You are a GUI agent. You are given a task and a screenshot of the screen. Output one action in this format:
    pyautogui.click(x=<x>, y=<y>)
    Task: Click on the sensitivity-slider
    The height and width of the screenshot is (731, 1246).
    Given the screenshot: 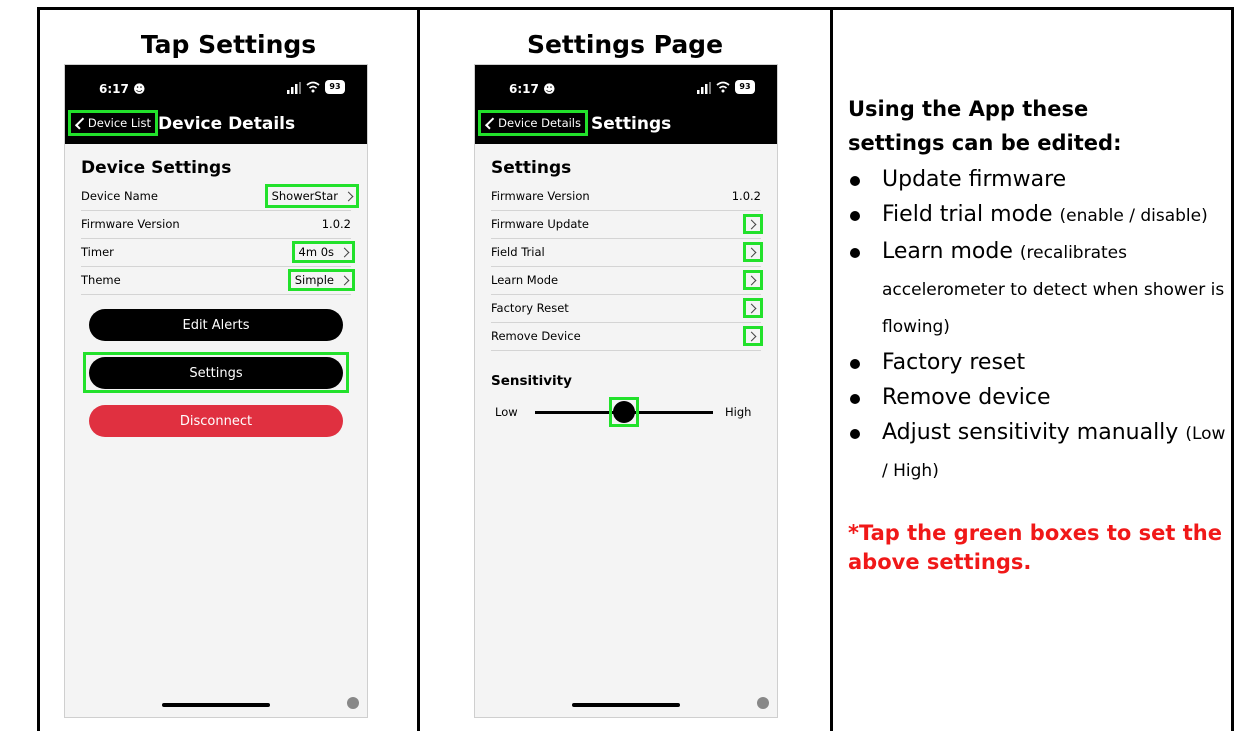 What is the action you would take?
    pyautogui.click(x=624, y=412)
    